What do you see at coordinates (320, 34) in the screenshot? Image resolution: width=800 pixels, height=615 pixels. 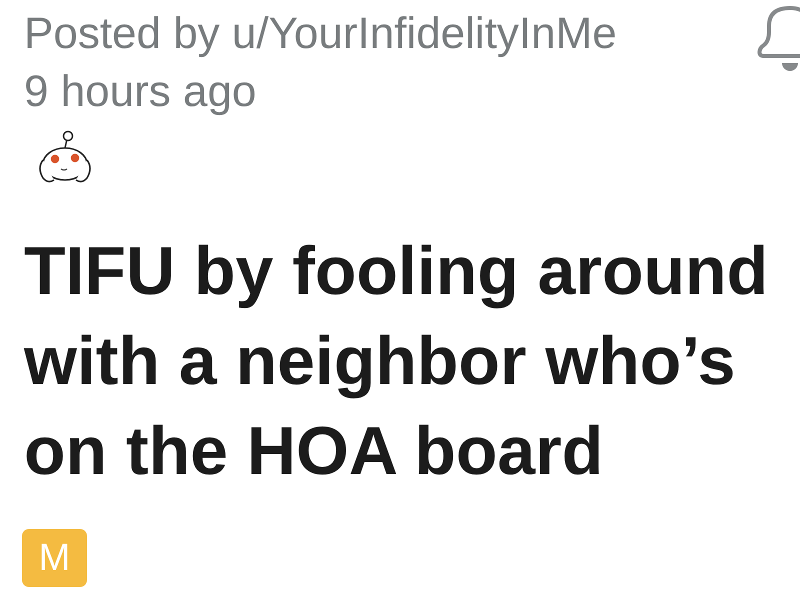 I see `post-author: Posted by u/YourInfidelityInMe` at bounding box center [320, 34].